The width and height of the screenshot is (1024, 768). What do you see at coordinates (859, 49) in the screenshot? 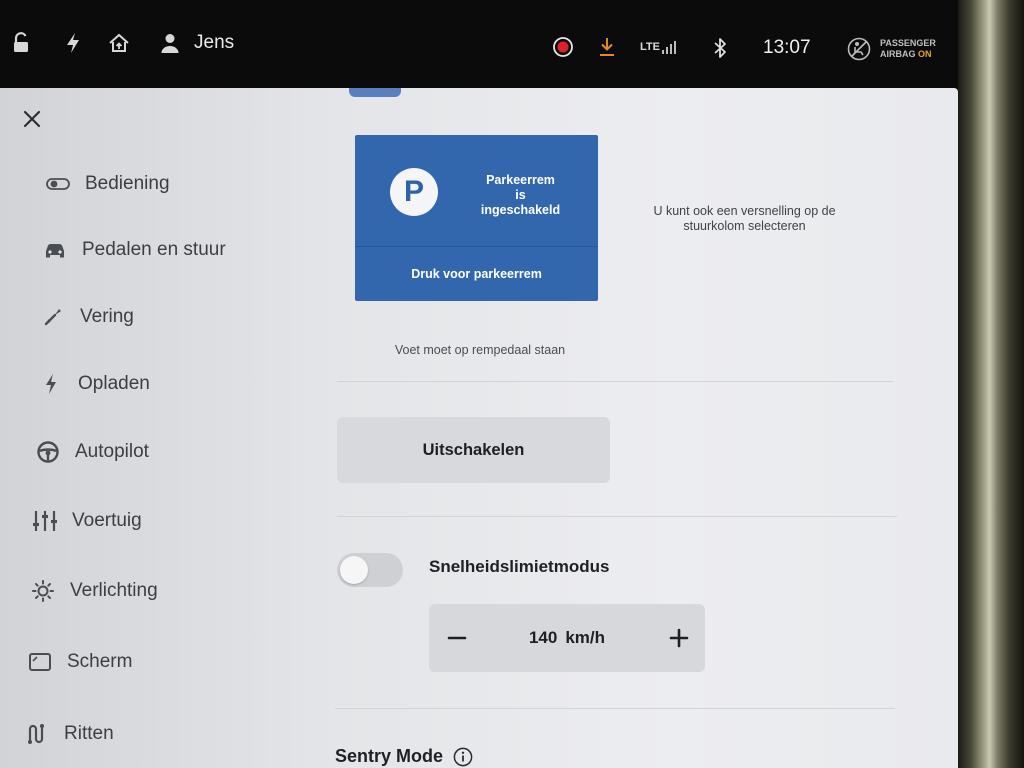
I see `airbag-off-icon` at bounding box center [859, 49].